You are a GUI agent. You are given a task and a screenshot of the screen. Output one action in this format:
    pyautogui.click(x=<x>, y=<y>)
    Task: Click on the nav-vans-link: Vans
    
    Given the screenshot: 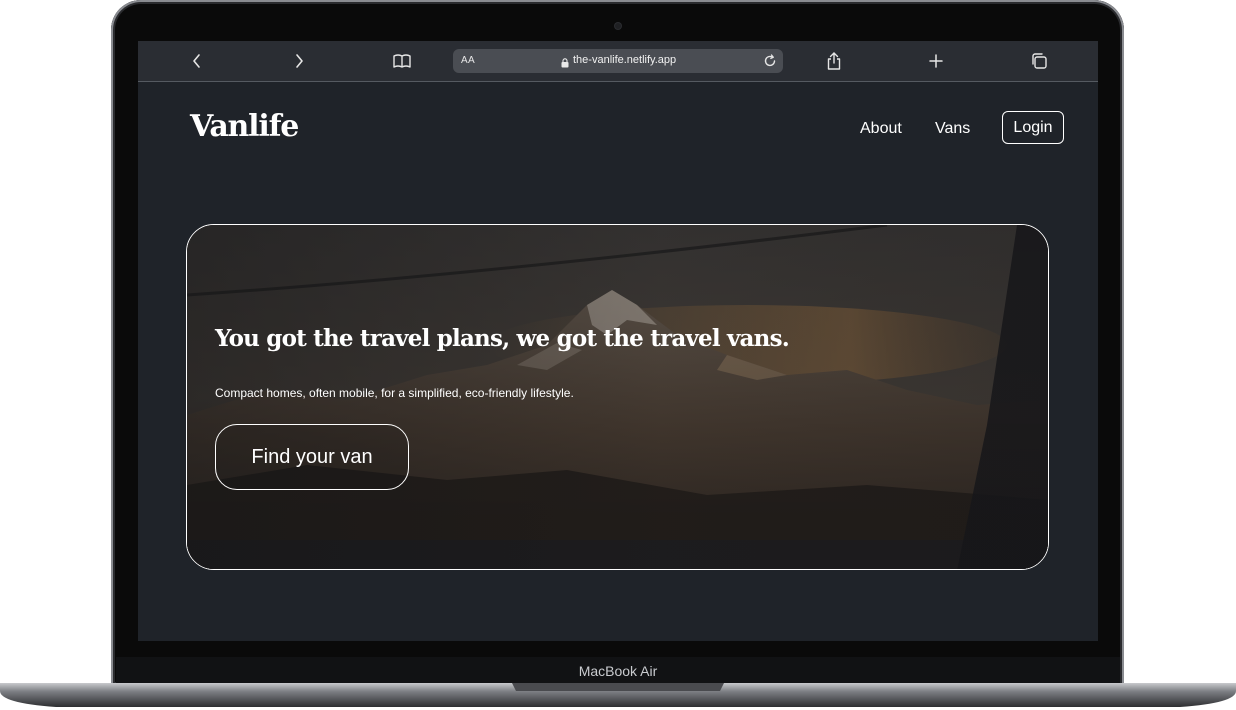 What is the action you would take?
    pyautogui.click(x=952, y=129)
    